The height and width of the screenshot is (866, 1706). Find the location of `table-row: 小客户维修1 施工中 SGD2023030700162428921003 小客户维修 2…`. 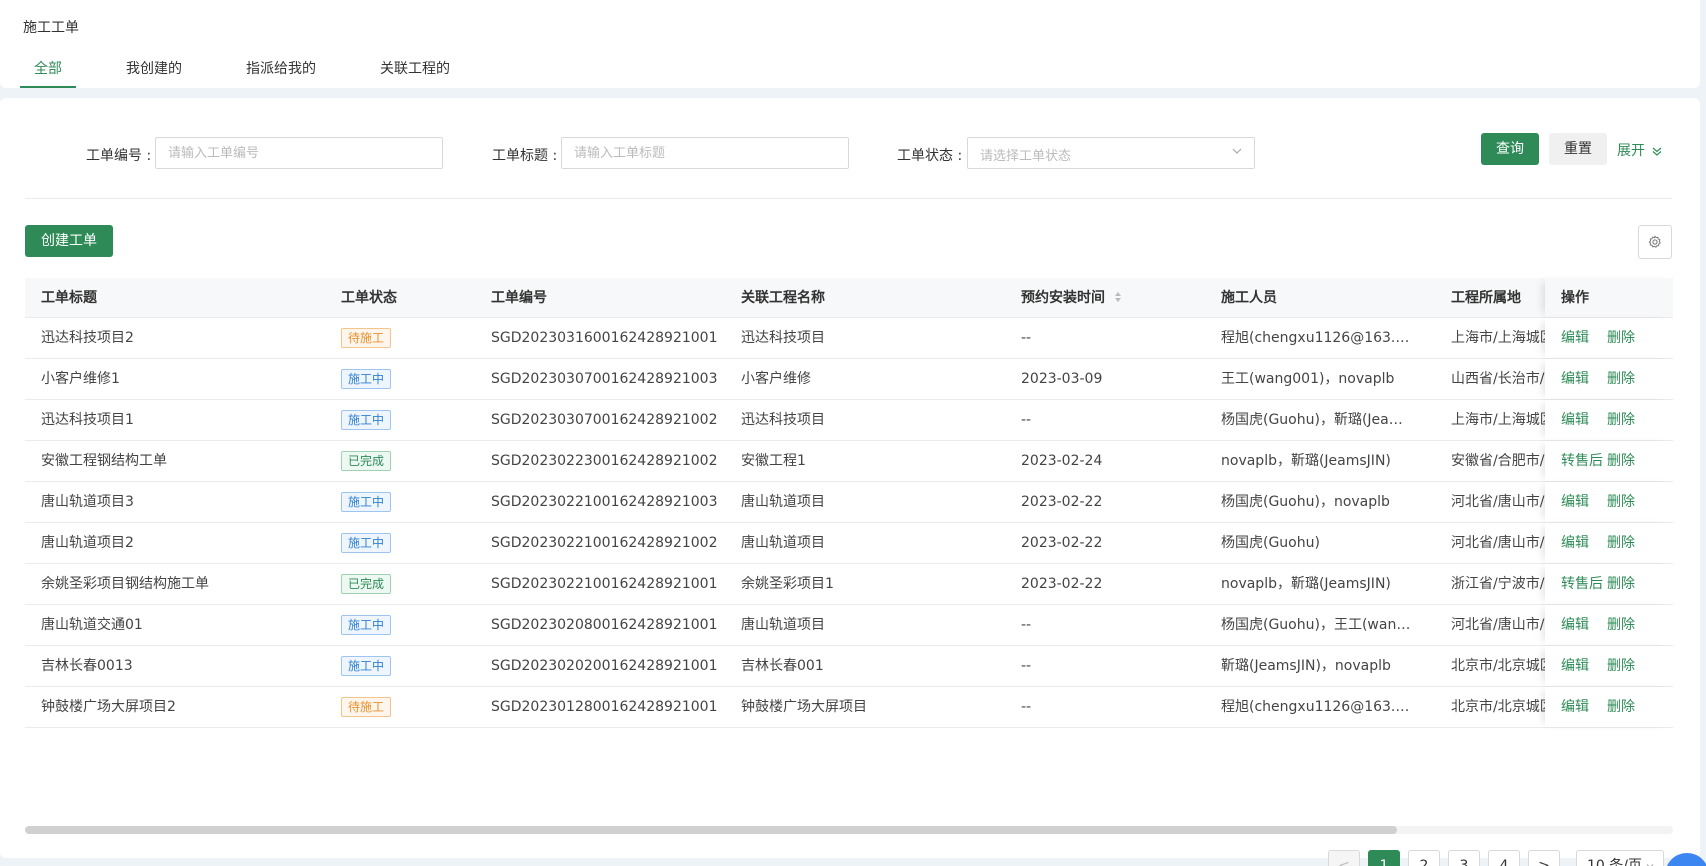

table-row: 小客户维修1 施工中 SGD2023030700162428921003 小客户维修 2… is located at coordinates (849, 379).